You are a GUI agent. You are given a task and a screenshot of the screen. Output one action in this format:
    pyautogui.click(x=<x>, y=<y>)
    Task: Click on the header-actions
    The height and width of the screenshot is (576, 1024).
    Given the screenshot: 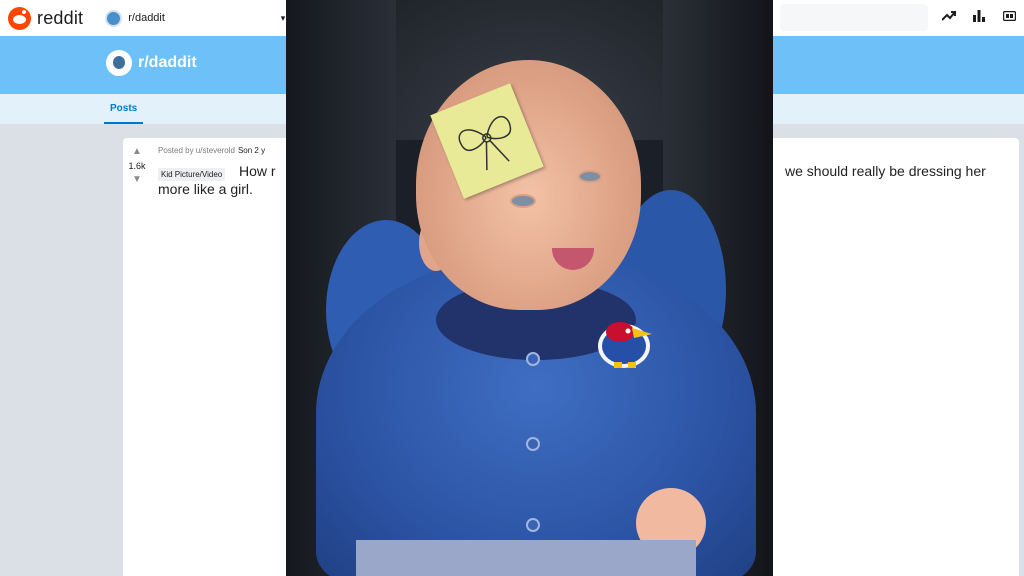 What is the action you would take?
    pyautogui.click(x=979, y=16)
    